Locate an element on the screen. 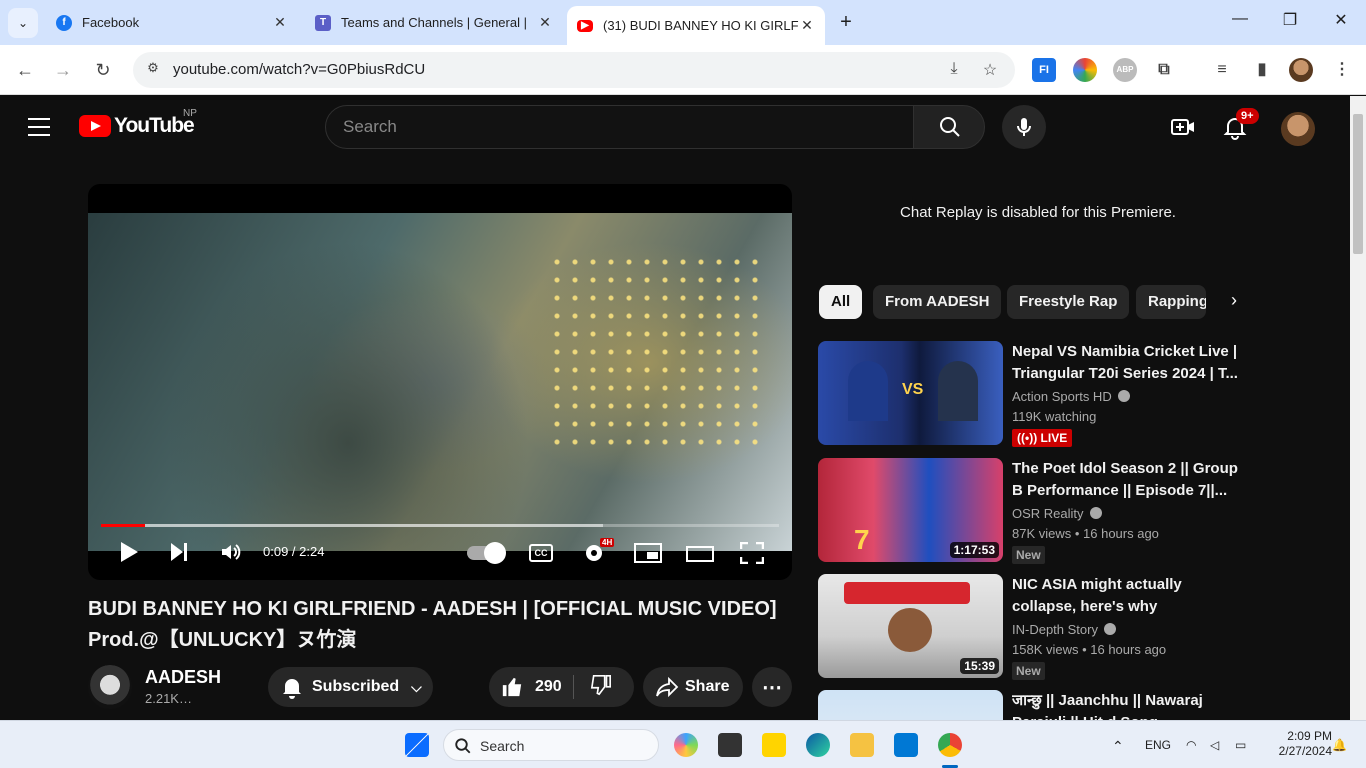 Image resolution: width=1366 pixels, height=768 pixels. menu-icon is located at coordinates (39, 127).